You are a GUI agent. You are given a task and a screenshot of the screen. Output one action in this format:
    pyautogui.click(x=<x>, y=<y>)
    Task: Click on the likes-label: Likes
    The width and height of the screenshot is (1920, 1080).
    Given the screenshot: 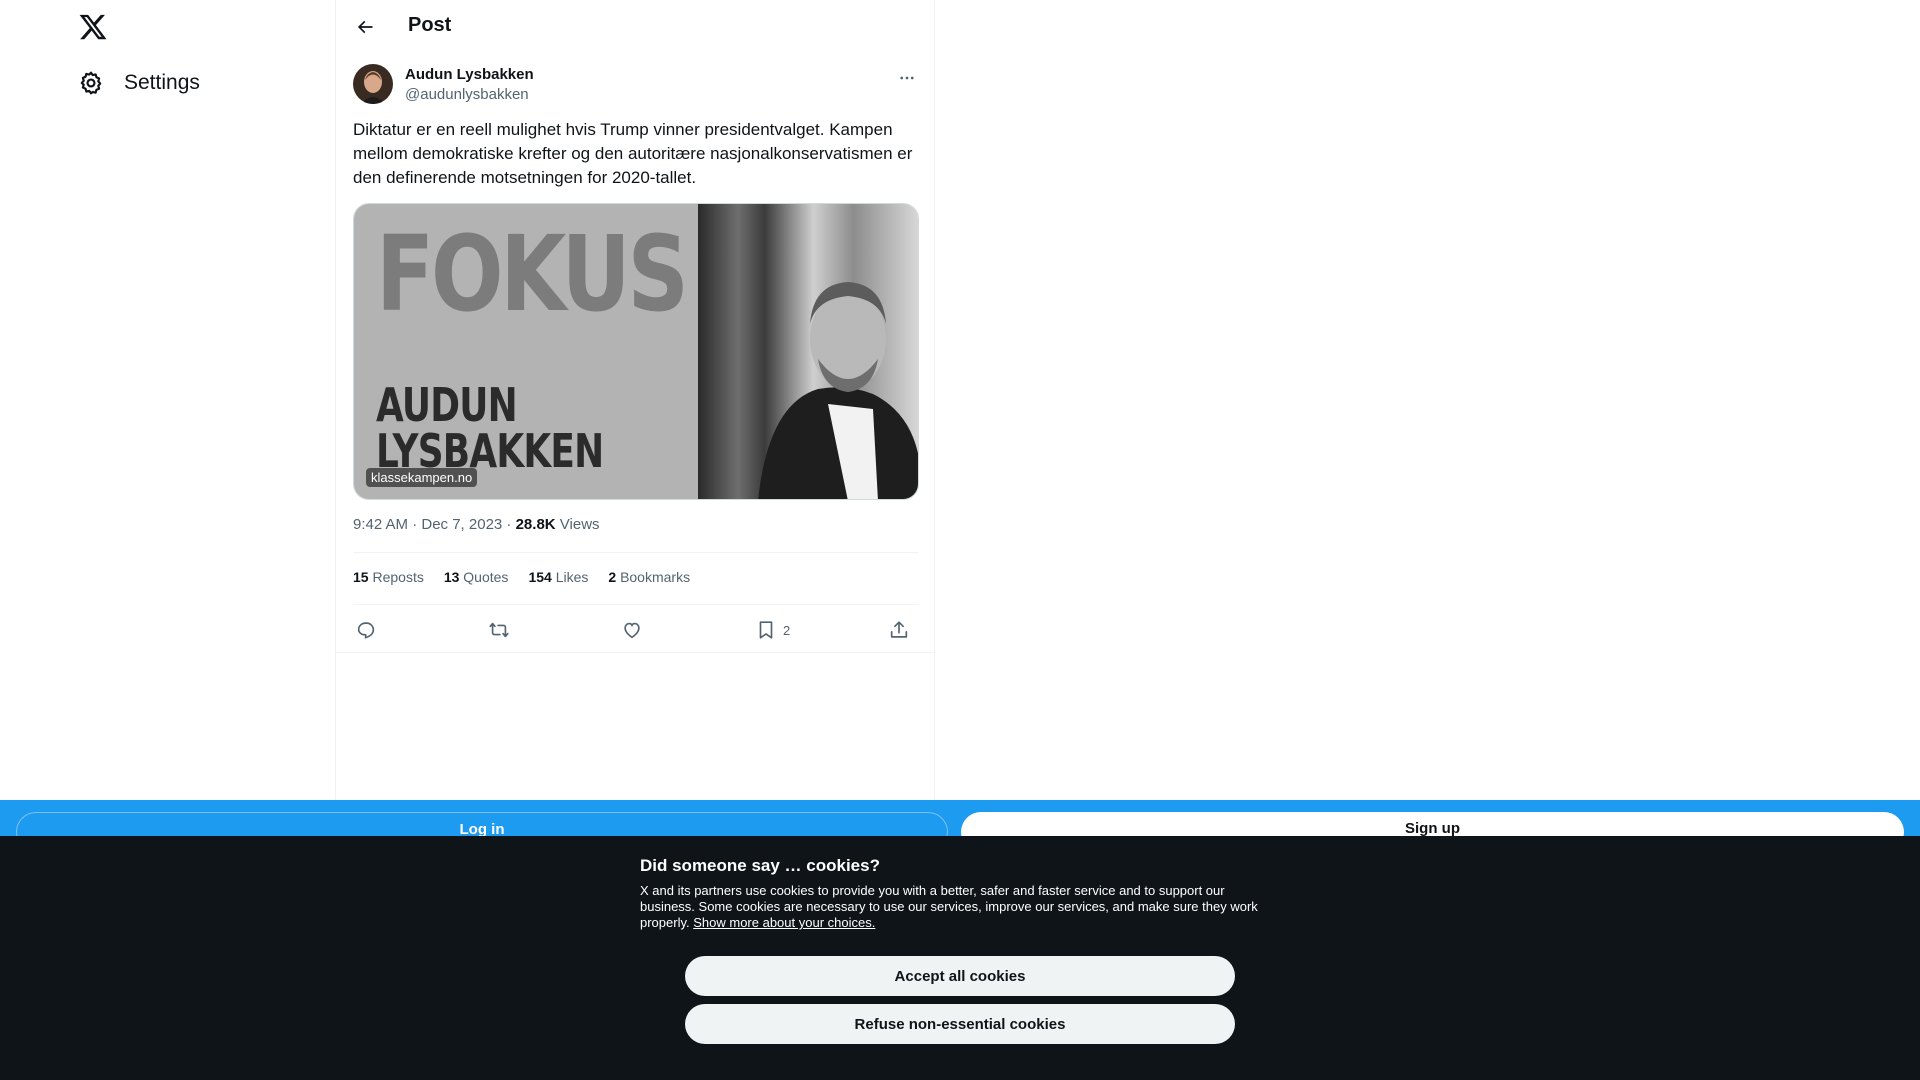 What is the action you would take?
    pyautogui.click(x=572, y=577)
    